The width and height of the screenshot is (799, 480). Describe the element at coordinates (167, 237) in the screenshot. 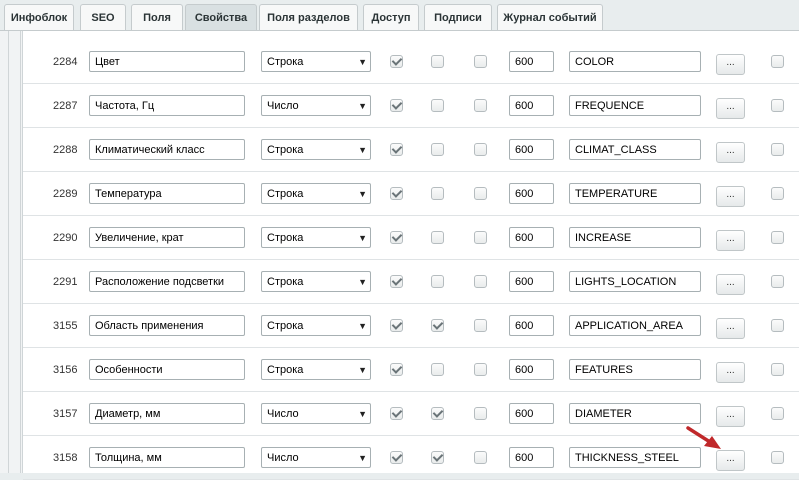

I see `property-name-input: Увеличение, крат` at that location.